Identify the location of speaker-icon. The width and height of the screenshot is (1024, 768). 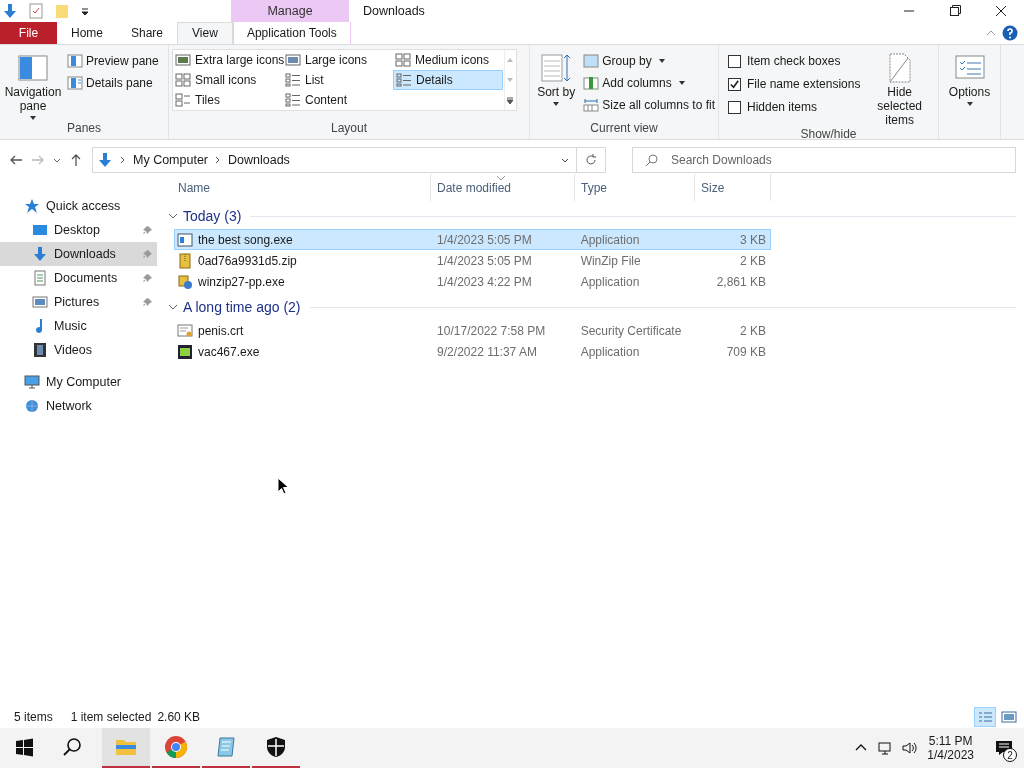
(909, 748).